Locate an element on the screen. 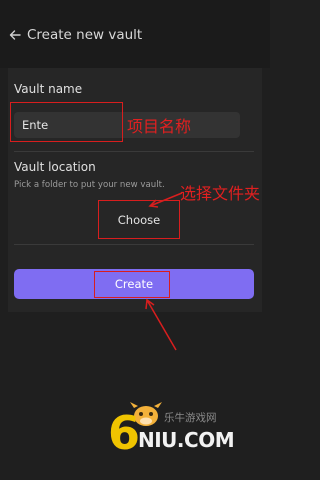  annotation-arrow-choose is located at coordinates (165, 200).